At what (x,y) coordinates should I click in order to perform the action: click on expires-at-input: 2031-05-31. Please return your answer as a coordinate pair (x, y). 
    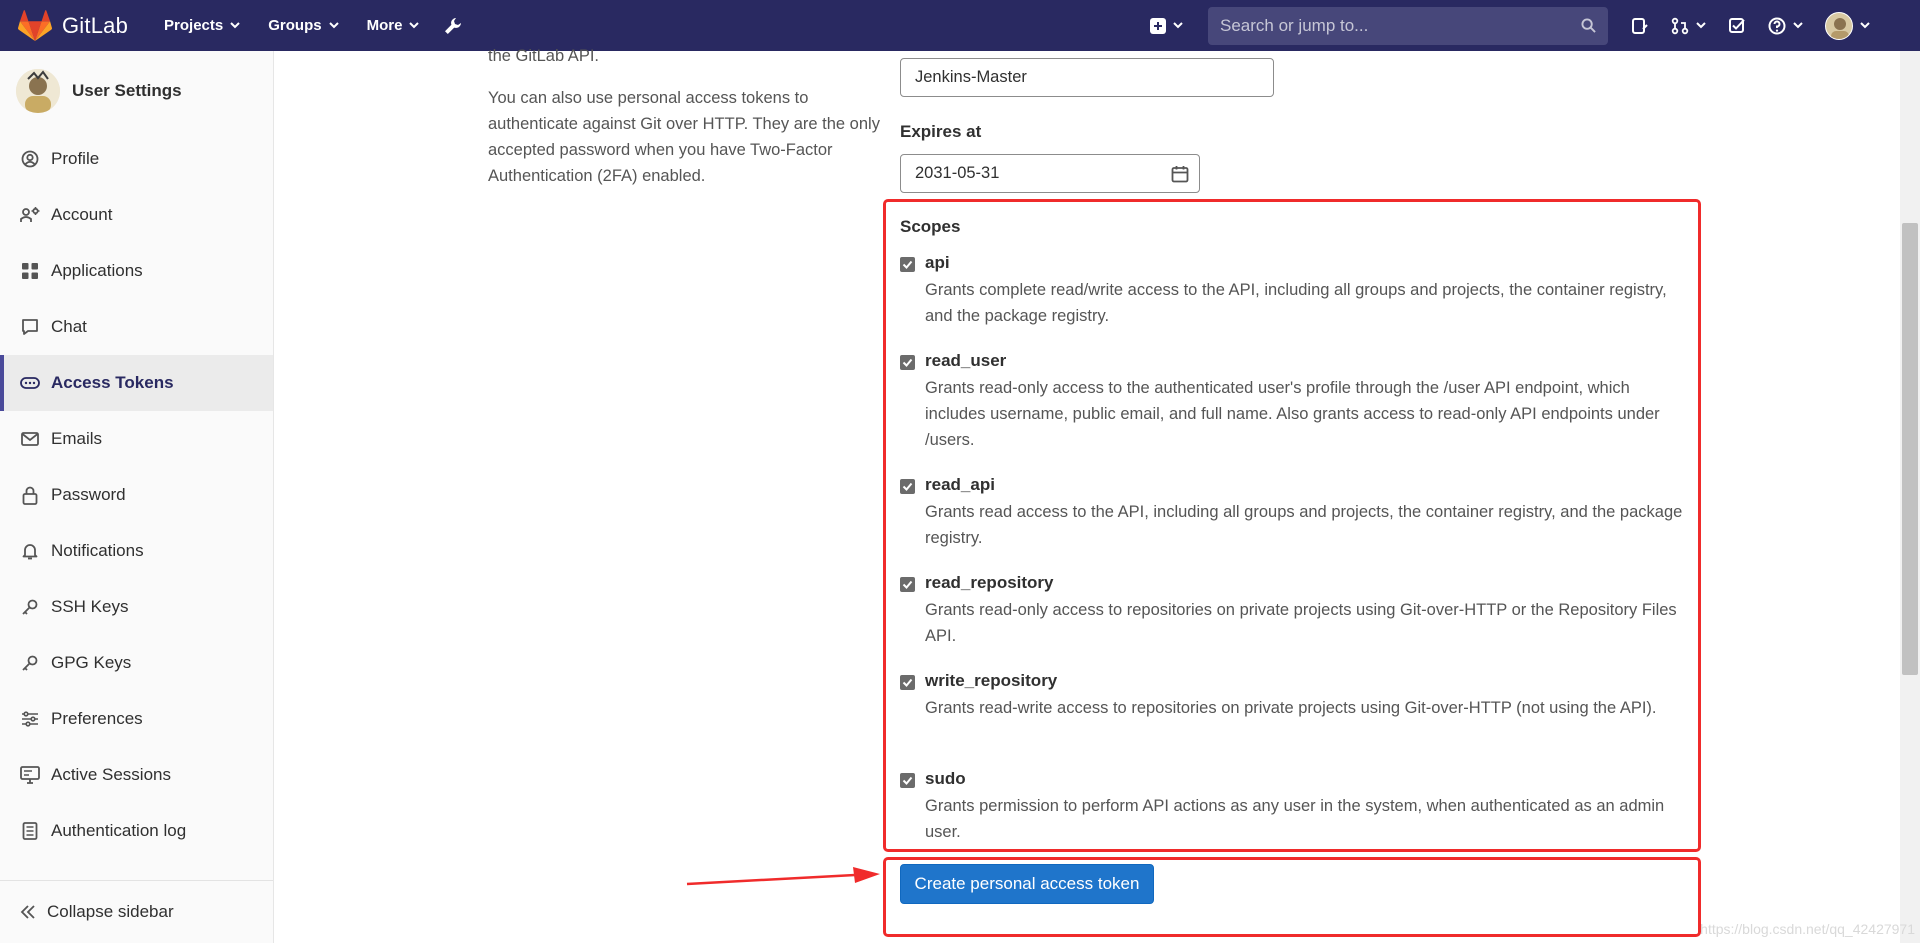
    Looking at the image, I should click on (1050, 173).